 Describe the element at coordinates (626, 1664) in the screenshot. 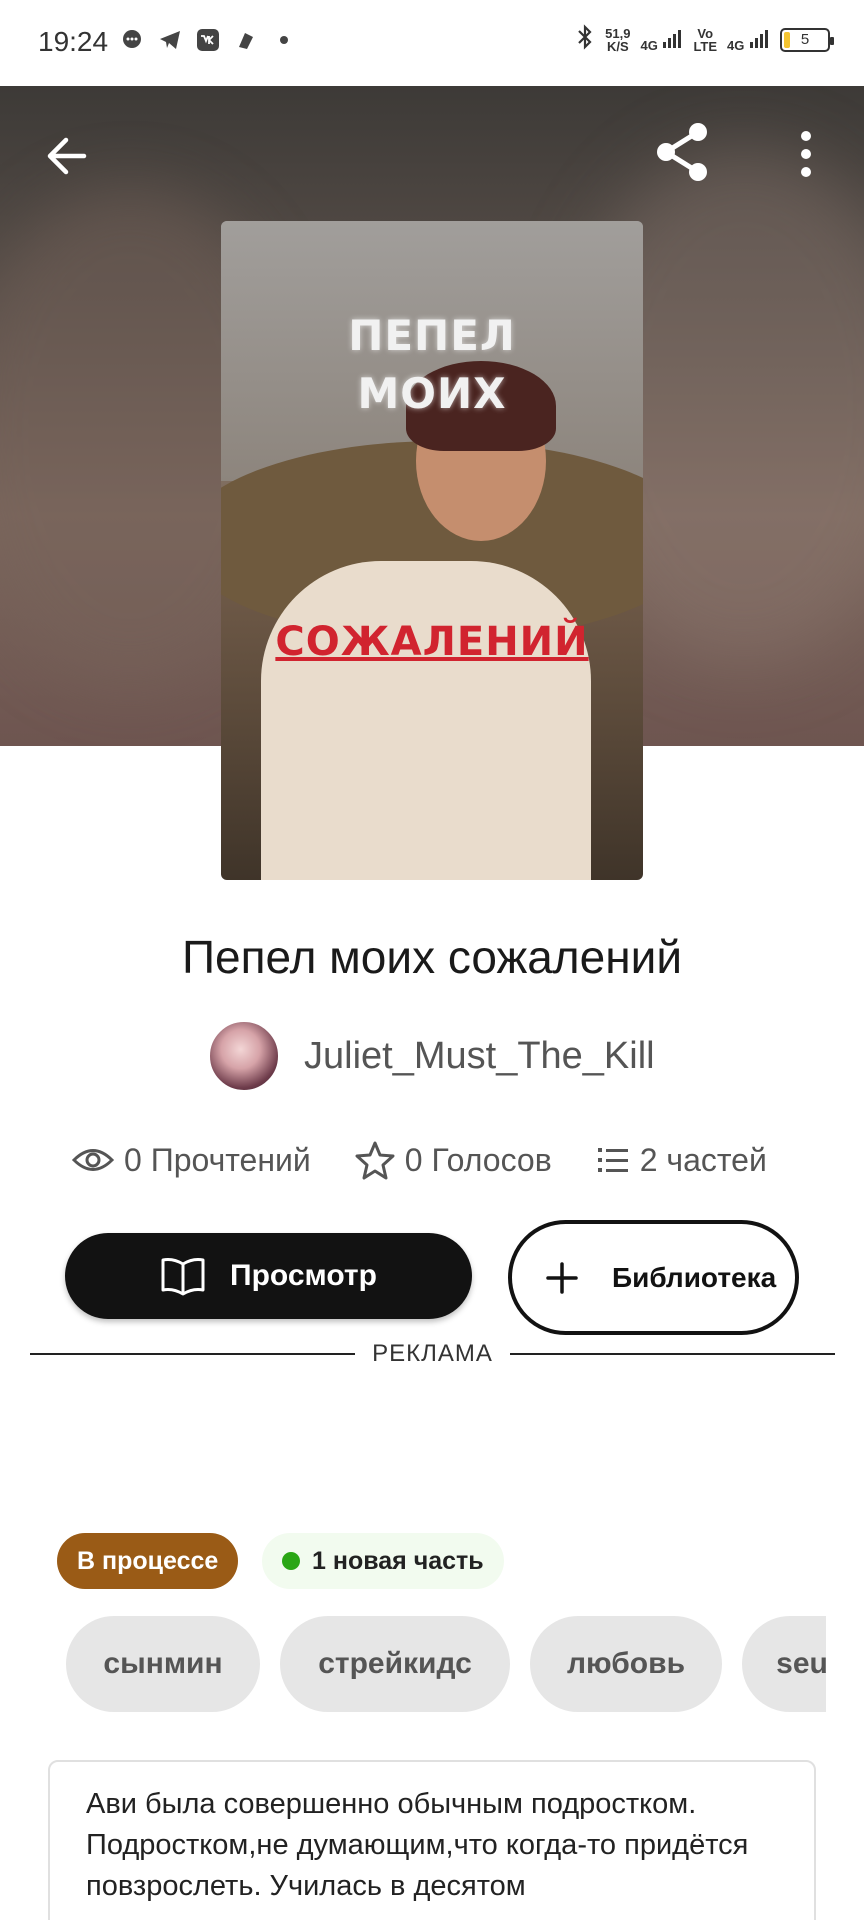

I see `tag-chip: любовь` at that location.